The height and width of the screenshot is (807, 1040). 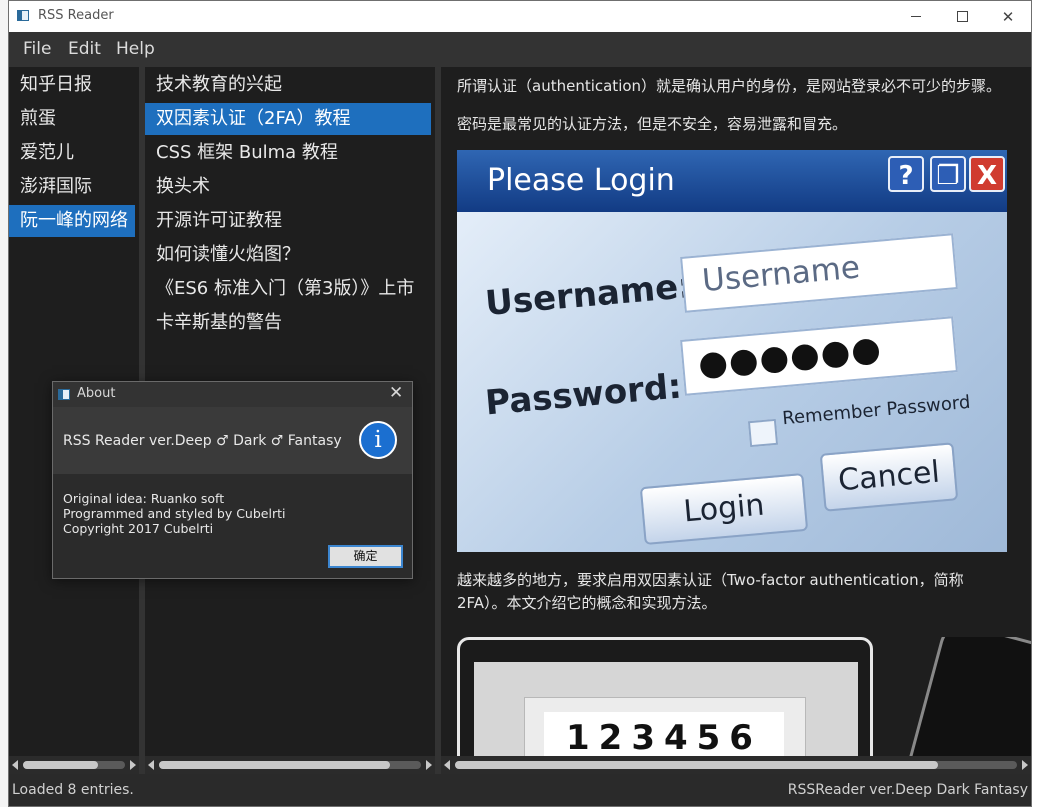 I want to click on checkbox-icon, so click(x=763, y=433).